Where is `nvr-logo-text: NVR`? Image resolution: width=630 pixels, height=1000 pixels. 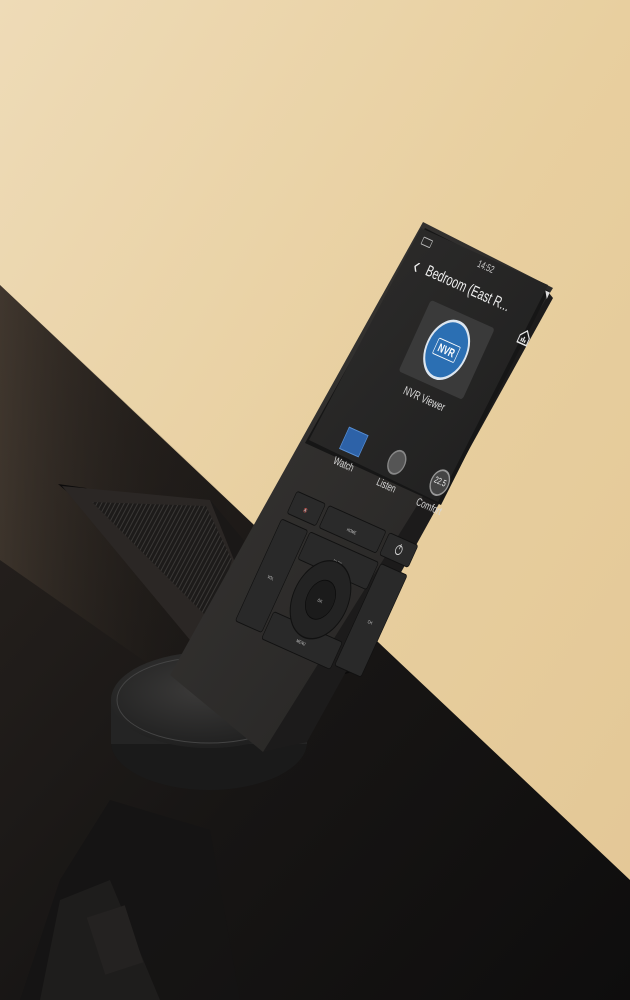 nvr-logo-text: NVR is located at coordinates (446, 349).